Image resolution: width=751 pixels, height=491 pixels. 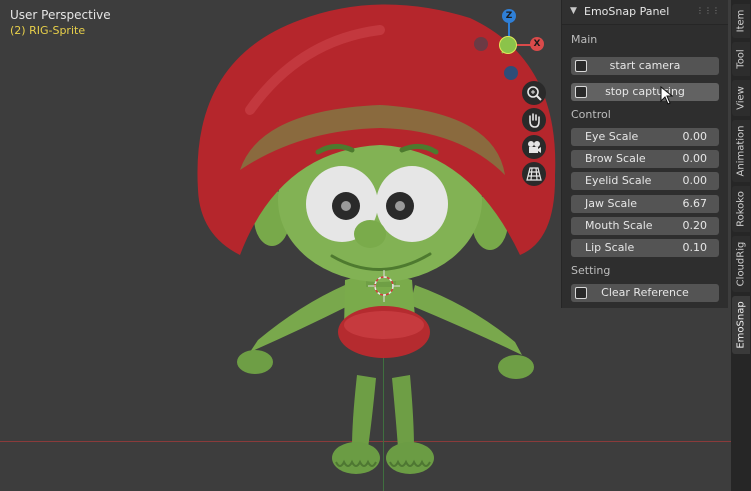 I want to click on hand-pan-icon, so click(x=534, y=120).